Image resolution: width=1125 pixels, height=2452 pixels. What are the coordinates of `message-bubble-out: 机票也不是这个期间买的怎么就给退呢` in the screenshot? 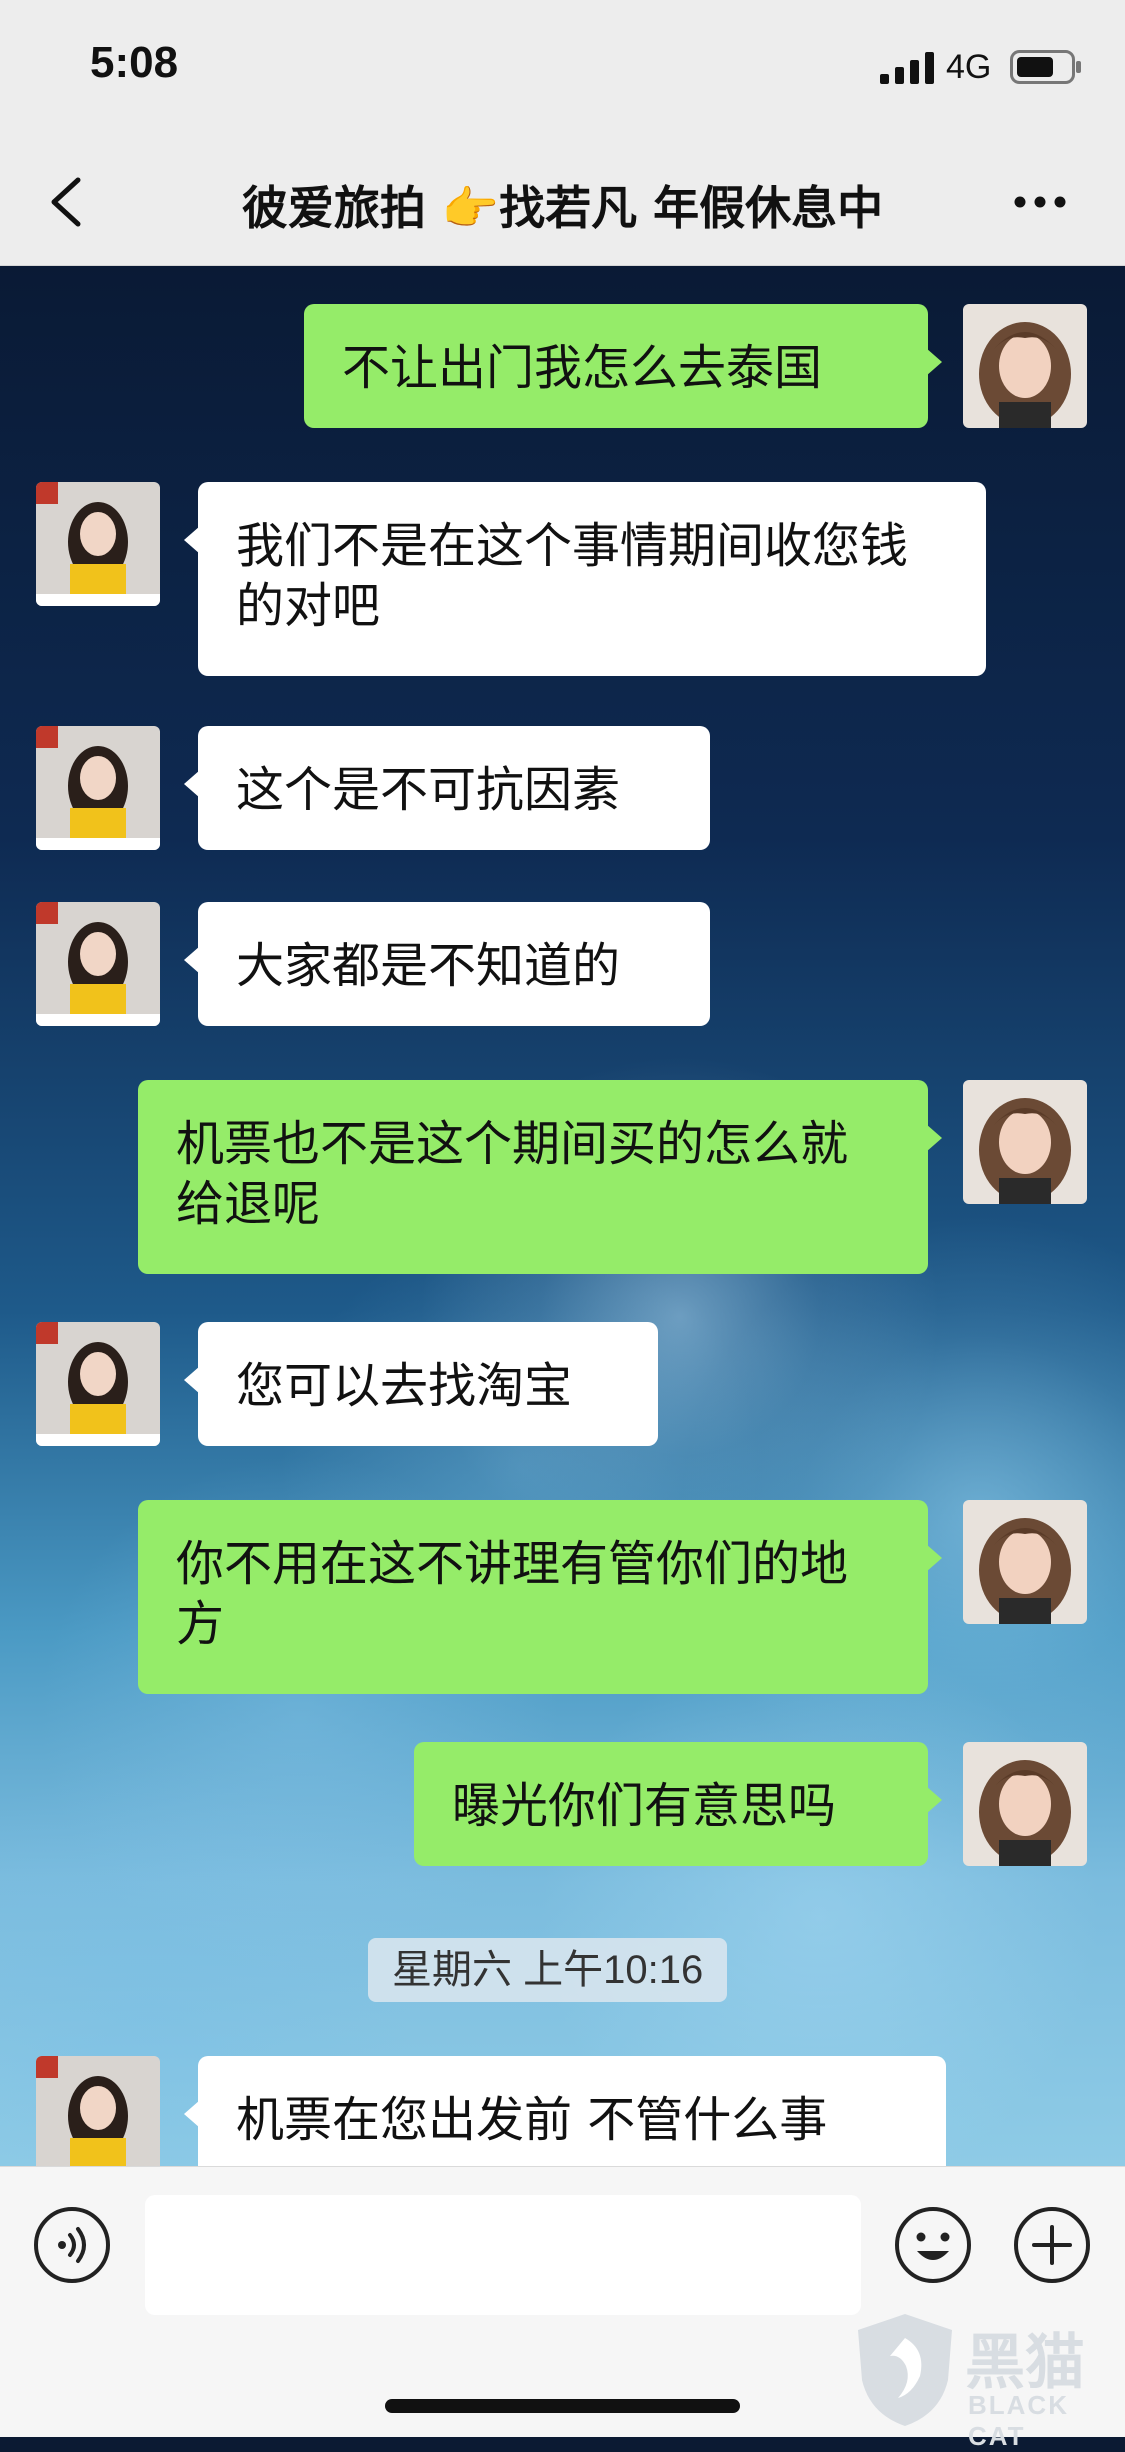 It's located at (540, 1177).